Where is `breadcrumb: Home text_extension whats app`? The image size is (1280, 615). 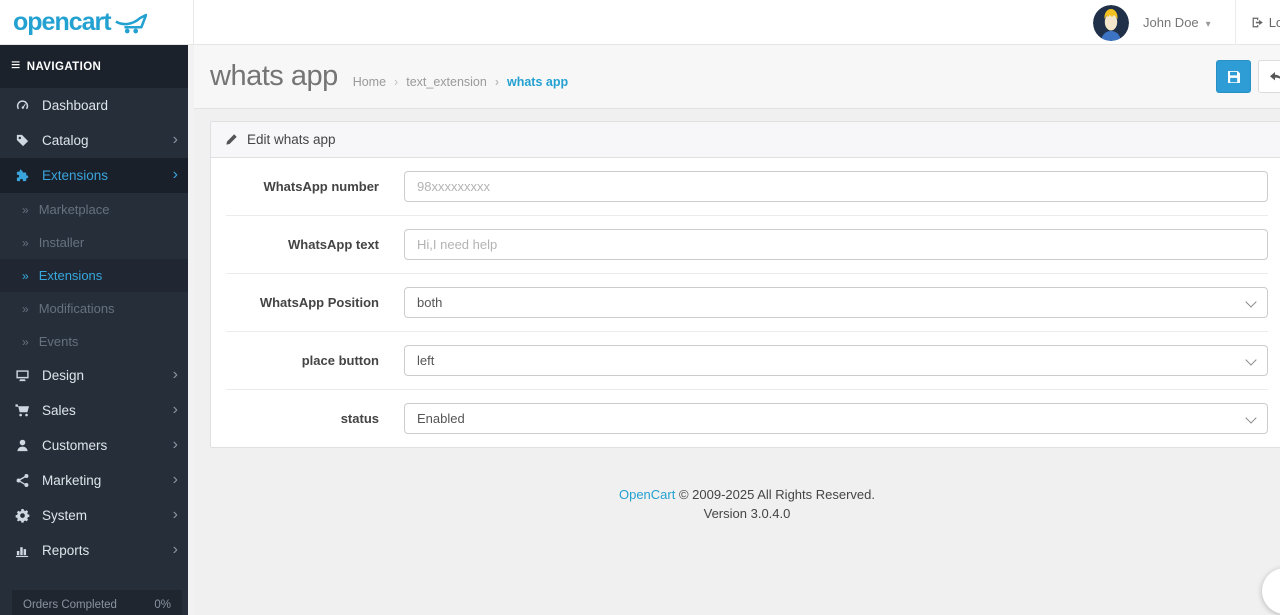 breadcrumb: Home text_extension whats app is located at coordinates (460, 82).